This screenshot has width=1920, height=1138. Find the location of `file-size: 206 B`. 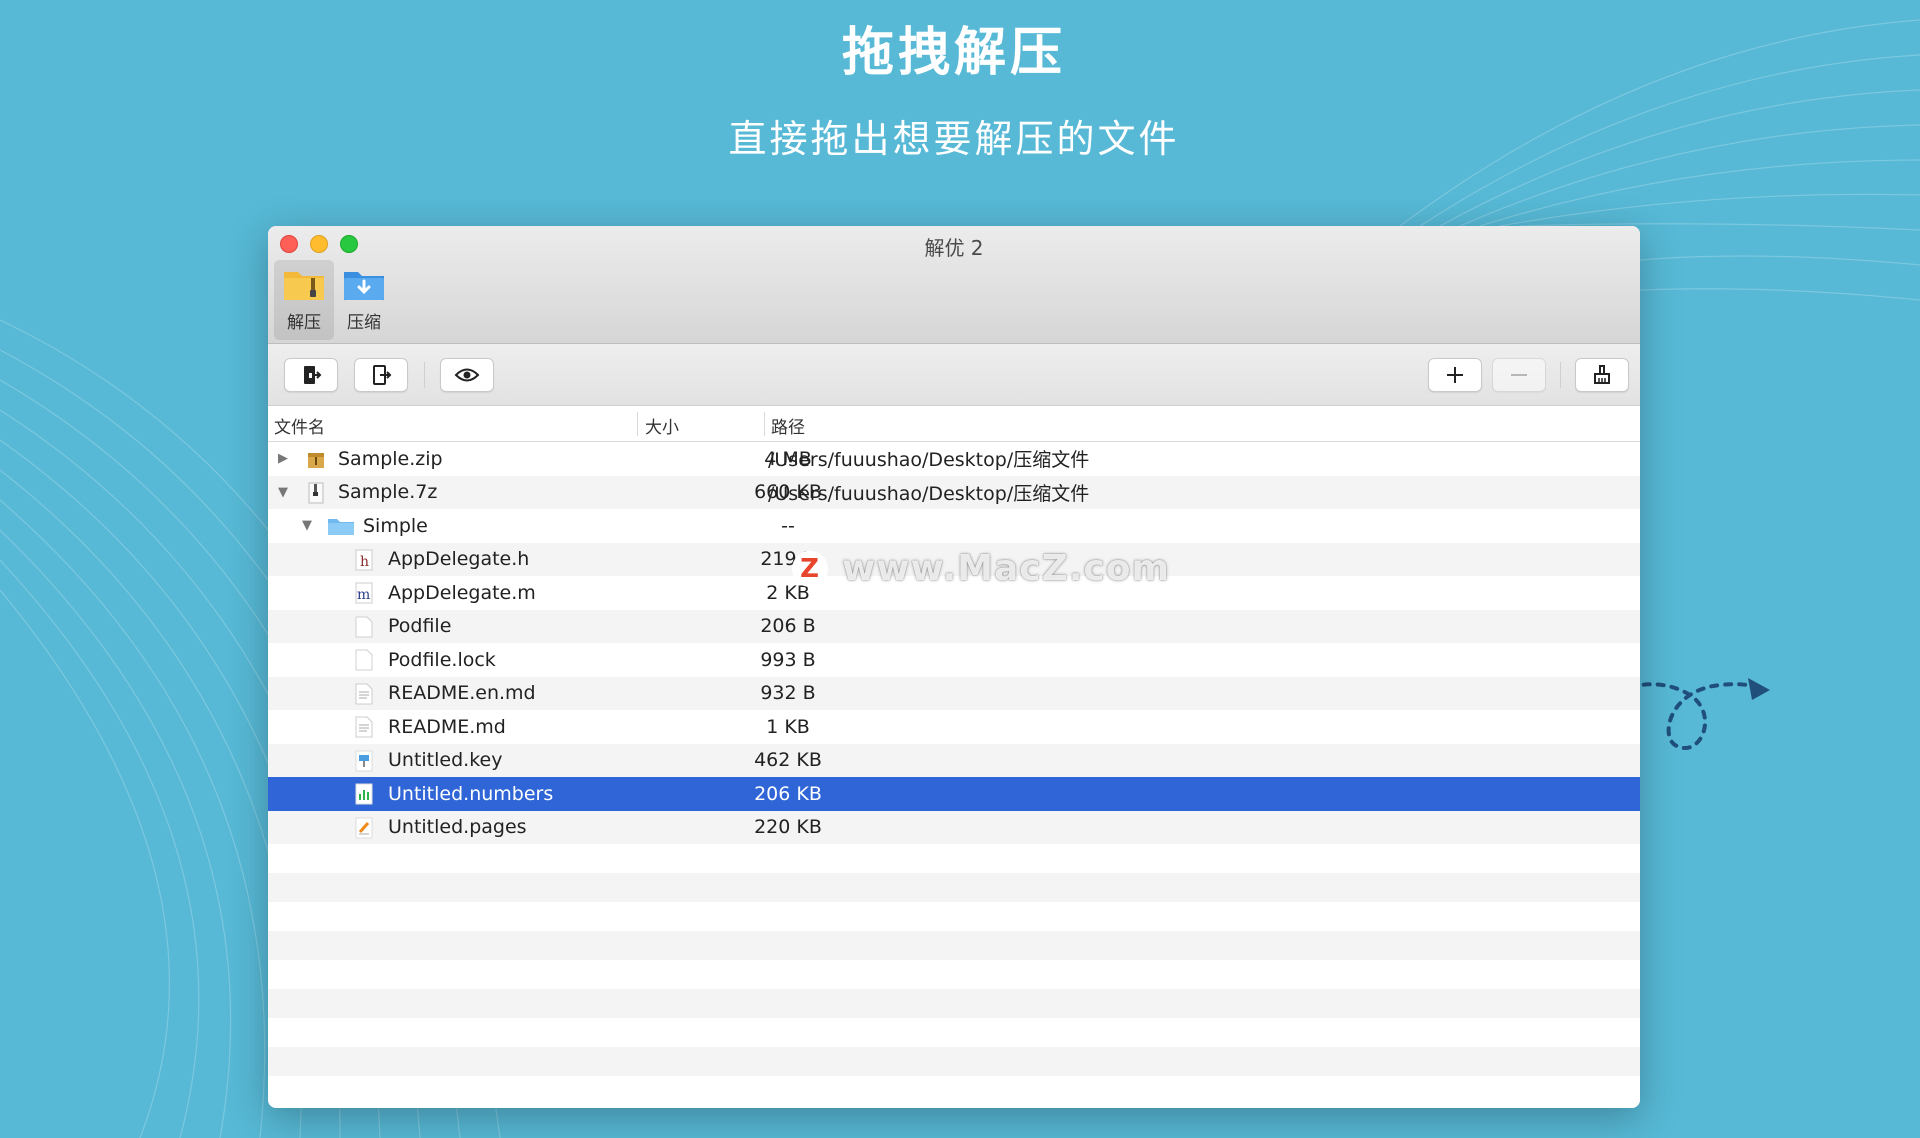

file-size: 206 B is located at coordinates (788, 626).